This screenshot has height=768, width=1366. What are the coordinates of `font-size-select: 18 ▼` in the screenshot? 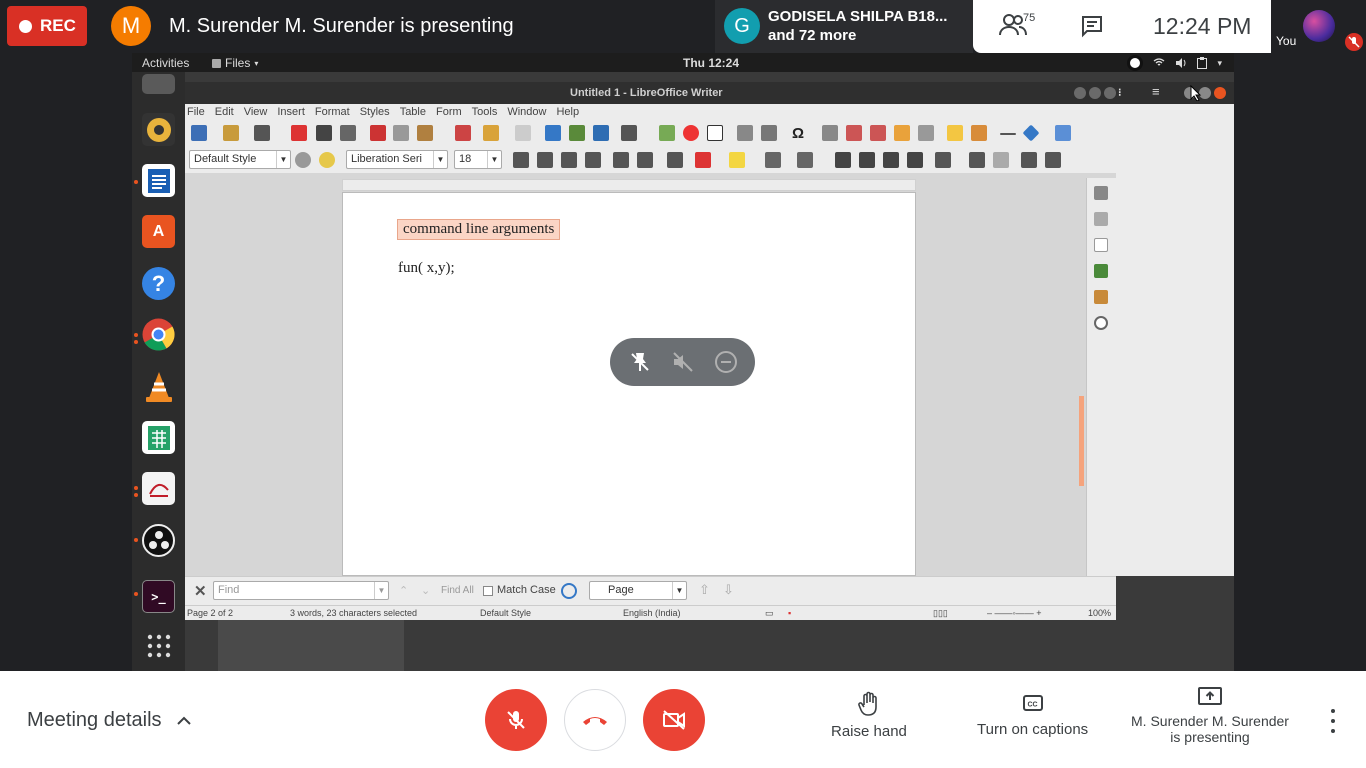 It's located at (478, 159).